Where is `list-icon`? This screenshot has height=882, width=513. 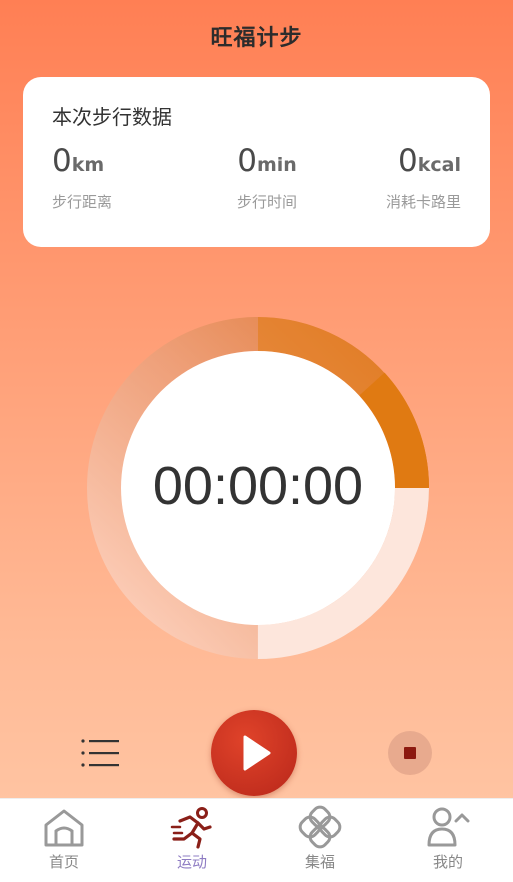
list-icon is located at coordinates (100, 753).